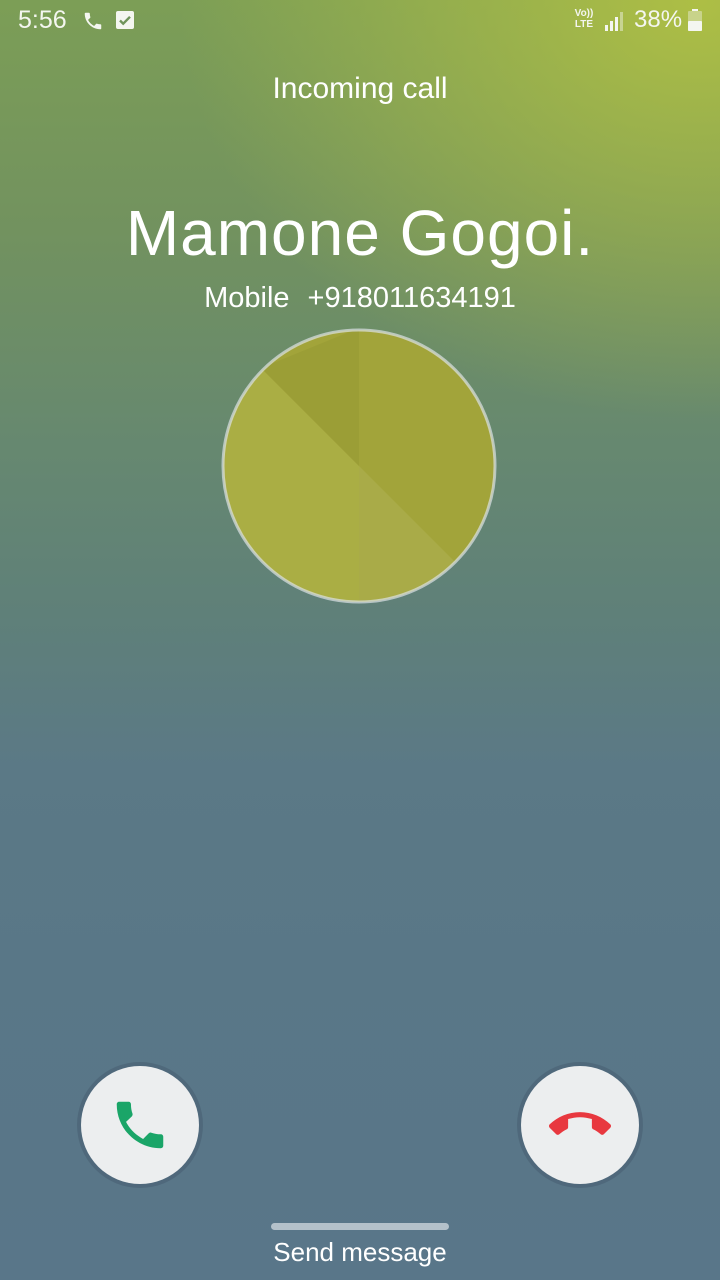 The height and width of the screenshot is (1280, 720). I want to click on answer-call-button, so click(140, 1125).